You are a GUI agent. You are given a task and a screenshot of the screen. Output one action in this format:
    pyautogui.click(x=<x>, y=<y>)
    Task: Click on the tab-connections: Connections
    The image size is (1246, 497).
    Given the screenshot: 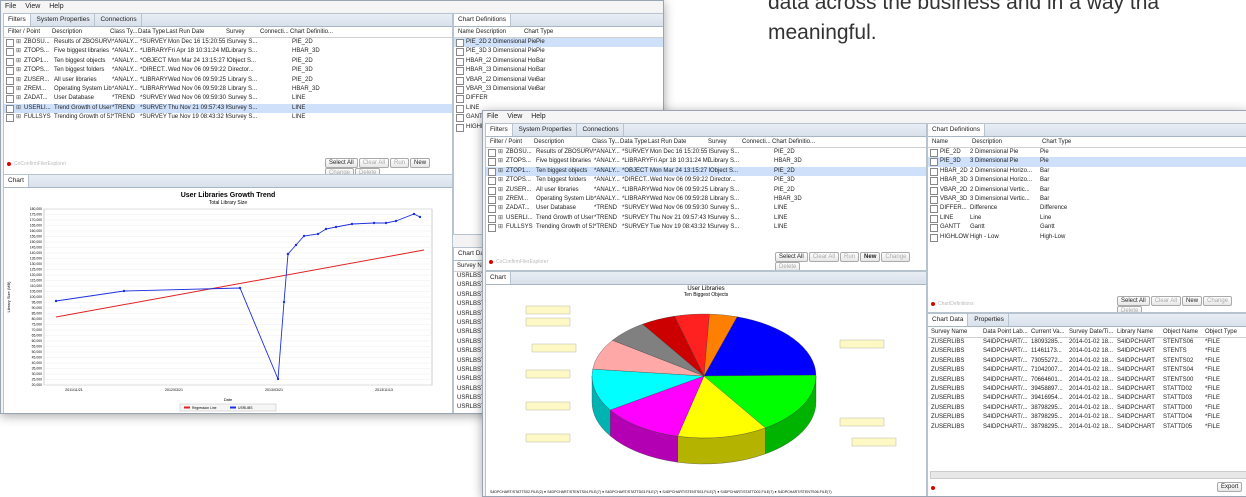 What is the action you would take?
    pyautogui.click(x=119, y=20)
    